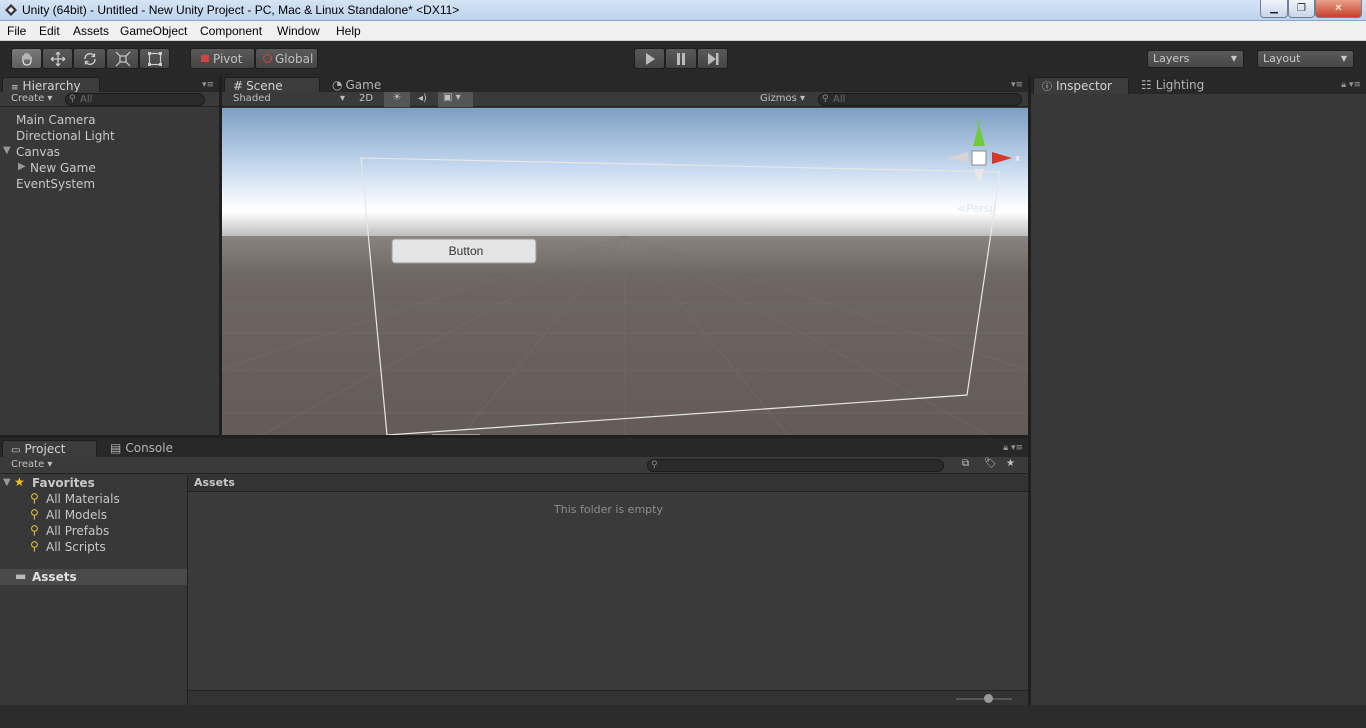 The image size is (1366, 728). Describe the element at coordinates (222, 58) in the screenshot. I see `pivot-toggle: Pivot` at that location.